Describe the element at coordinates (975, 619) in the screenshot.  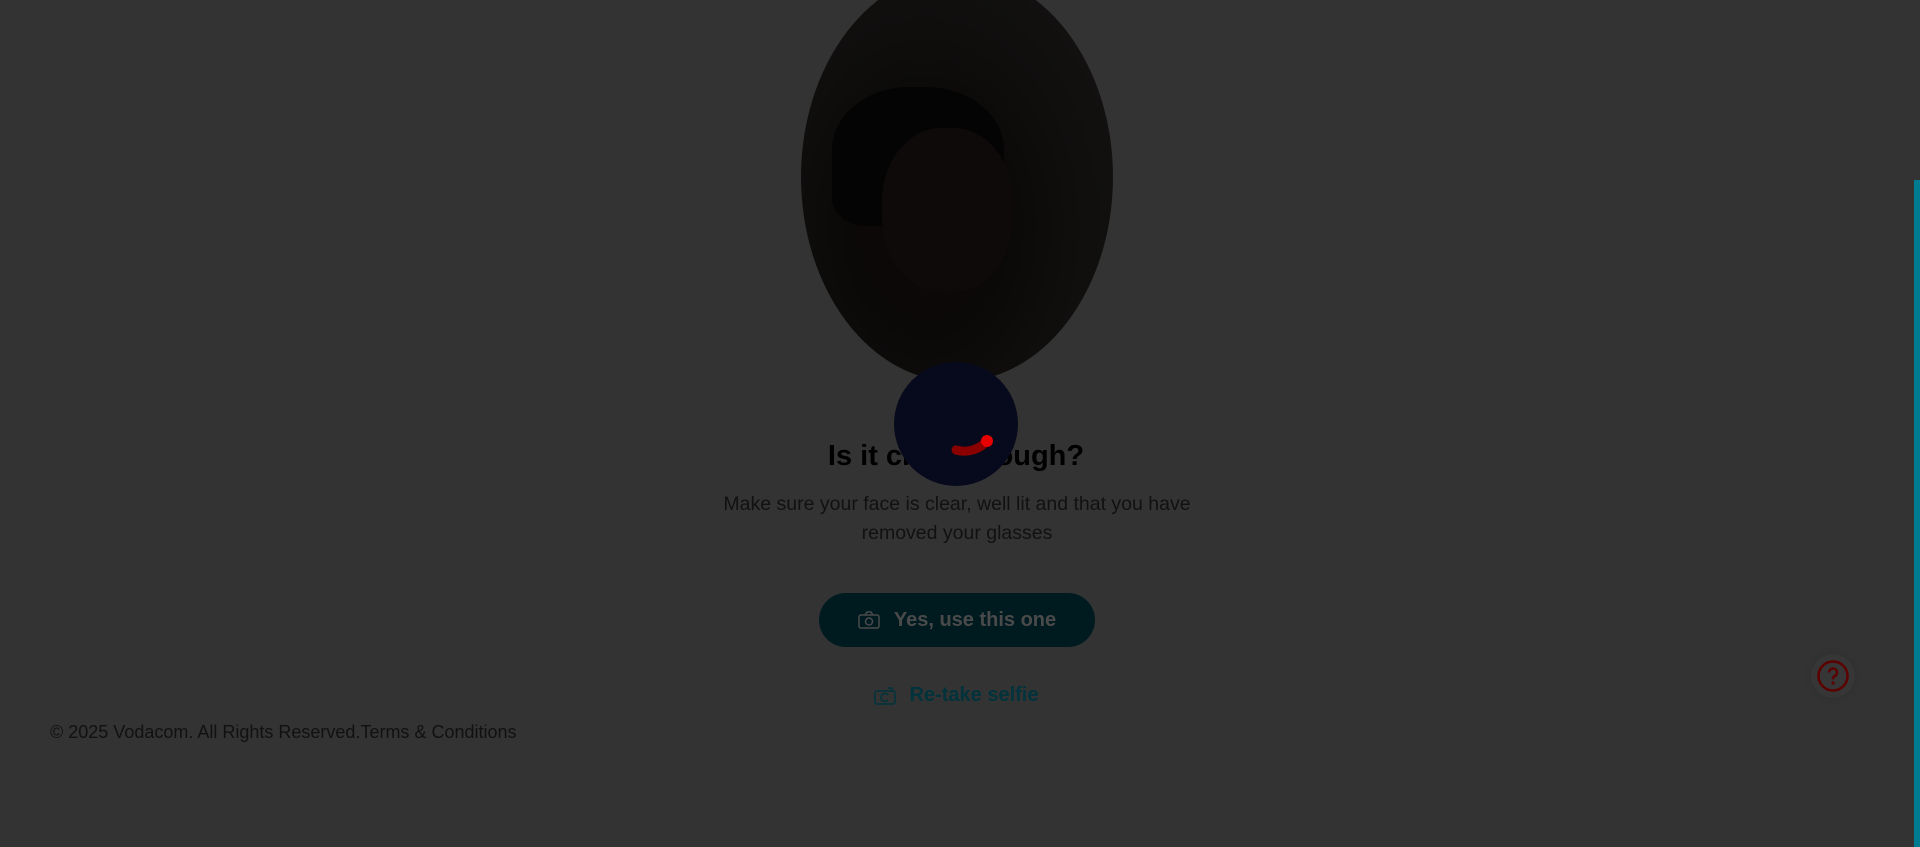
I see `use-selfie-label: Yes, use this one` at that location.